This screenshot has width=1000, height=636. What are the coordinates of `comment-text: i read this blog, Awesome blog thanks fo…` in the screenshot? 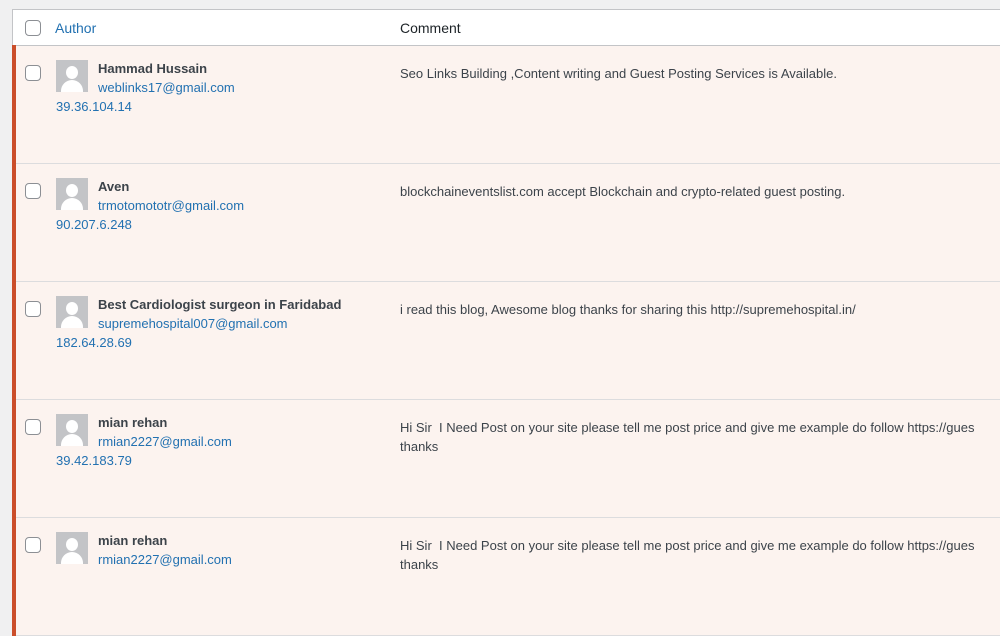 It's located at (628, 309).